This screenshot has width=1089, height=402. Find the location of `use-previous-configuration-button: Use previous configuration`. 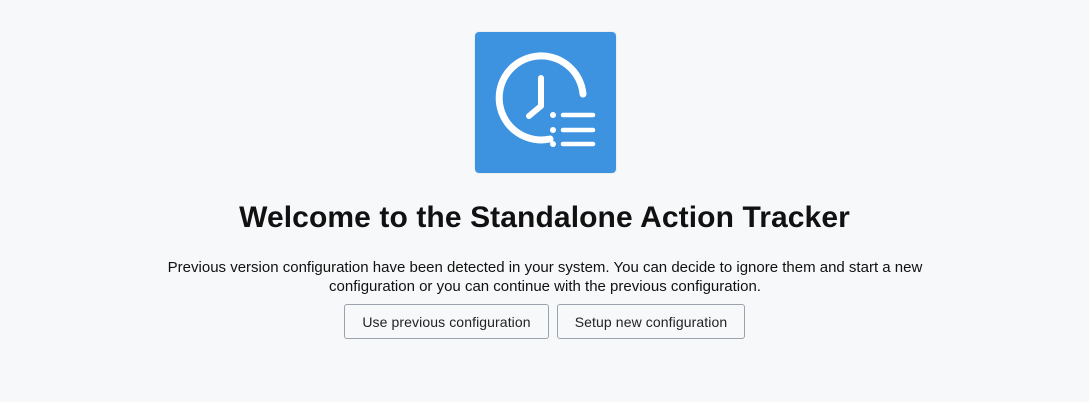

use-previous-configuration-button: Use previous configuration is located at coordinates (446, 321).